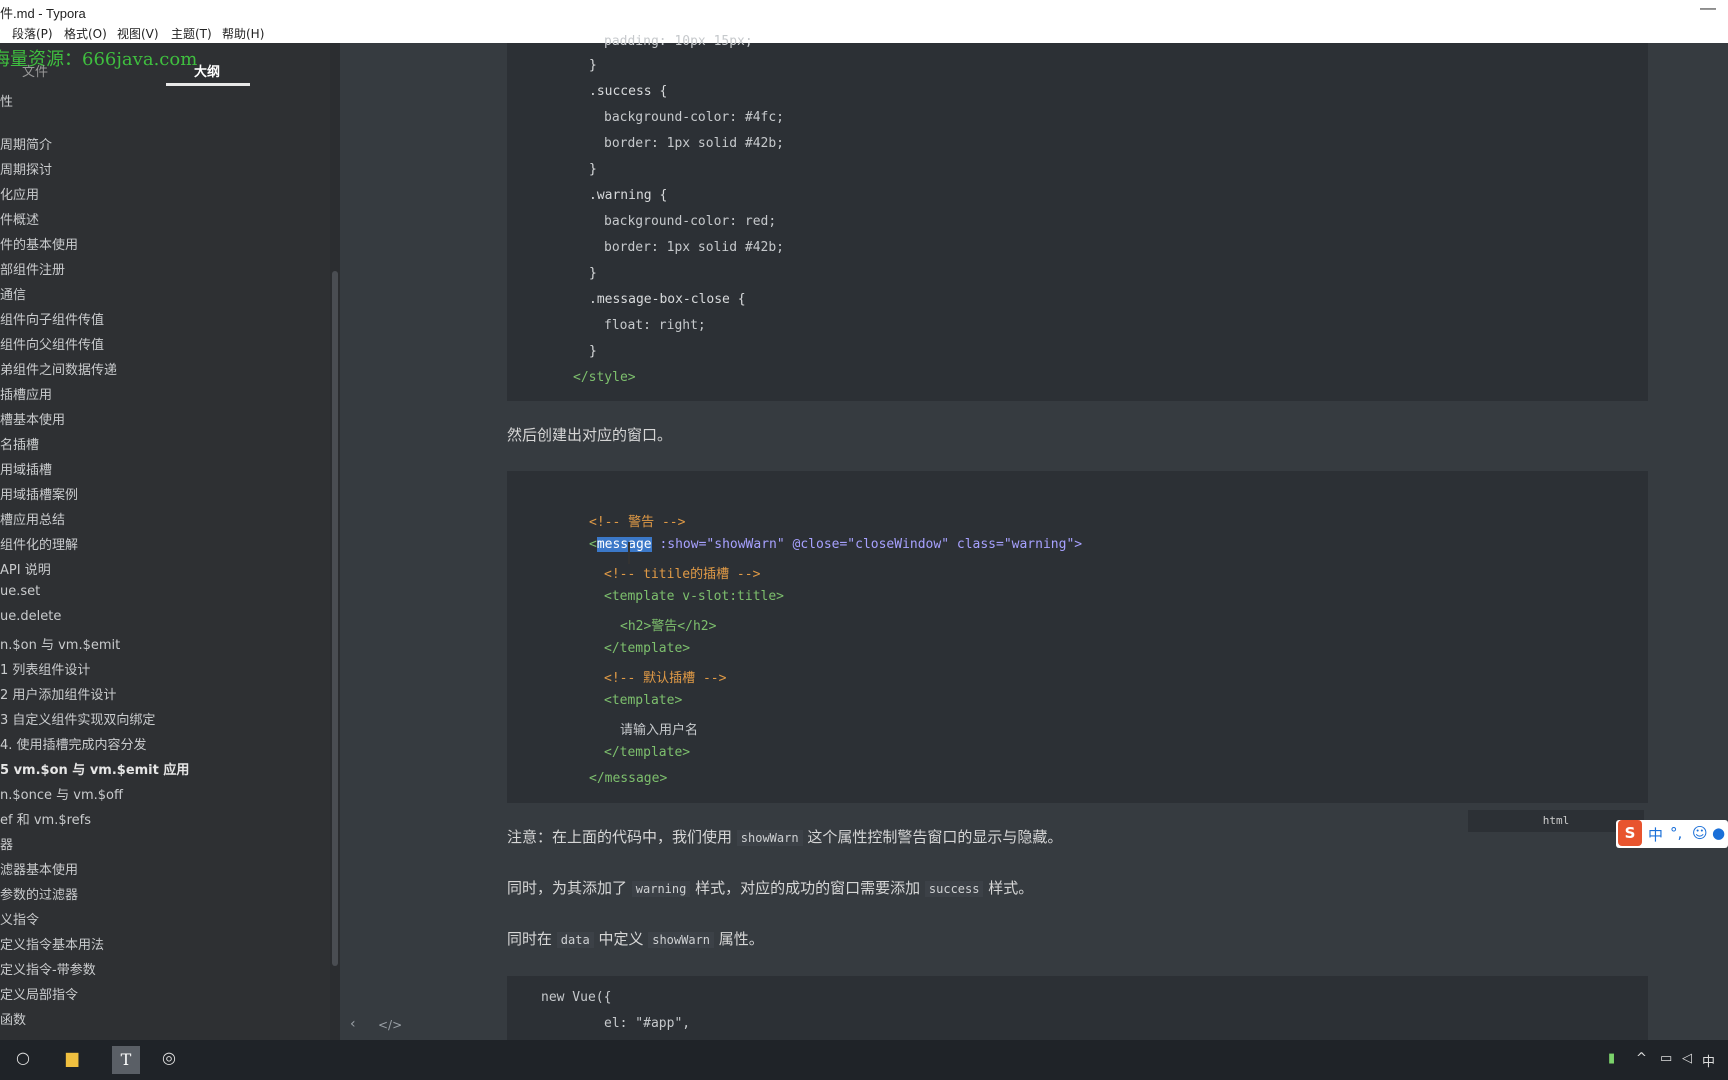 The image size is (1728, 1080). What do you see at coordinates (624, 544) in the screenshot?
I see `selected-text: message` at bounding box center [624, 544].